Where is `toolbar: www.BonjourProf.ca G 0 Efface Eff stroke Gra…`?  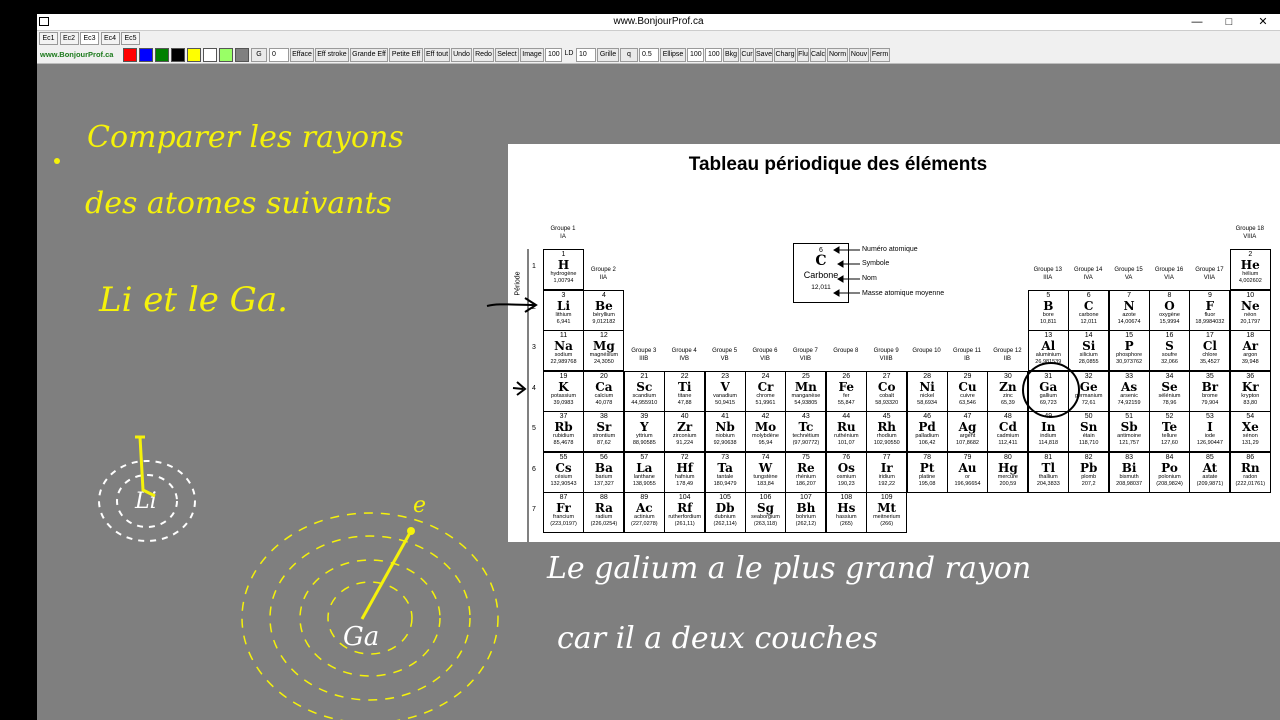
toolbar: www.BonjourProf.ca G 0 Efface Eff stroke Gra… is located at coordinates (658, 55).